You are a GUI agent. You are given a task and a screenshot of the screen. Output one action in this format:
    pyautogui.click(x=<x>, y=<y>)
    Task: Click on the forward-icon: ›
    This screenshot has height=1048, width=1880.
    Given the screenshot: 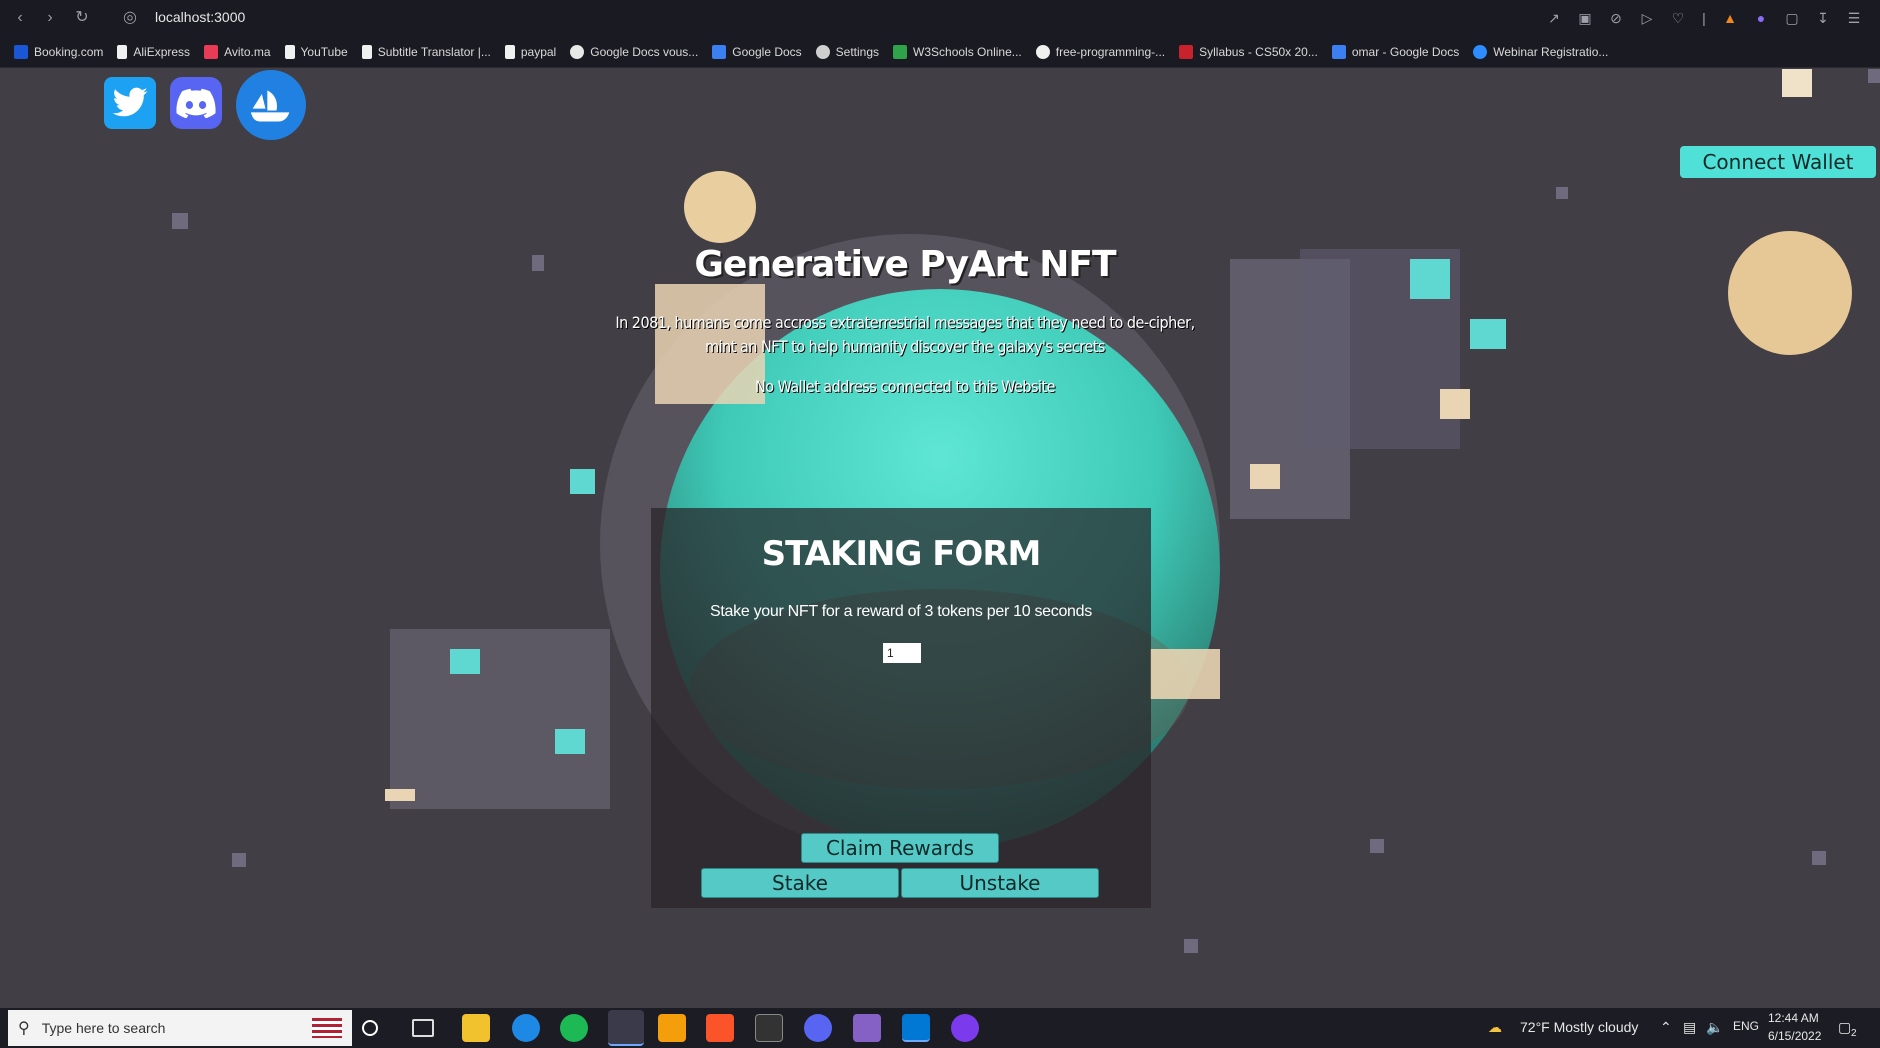 What is the action you would take?
    pyautogui.click(x=50, y=18)
    